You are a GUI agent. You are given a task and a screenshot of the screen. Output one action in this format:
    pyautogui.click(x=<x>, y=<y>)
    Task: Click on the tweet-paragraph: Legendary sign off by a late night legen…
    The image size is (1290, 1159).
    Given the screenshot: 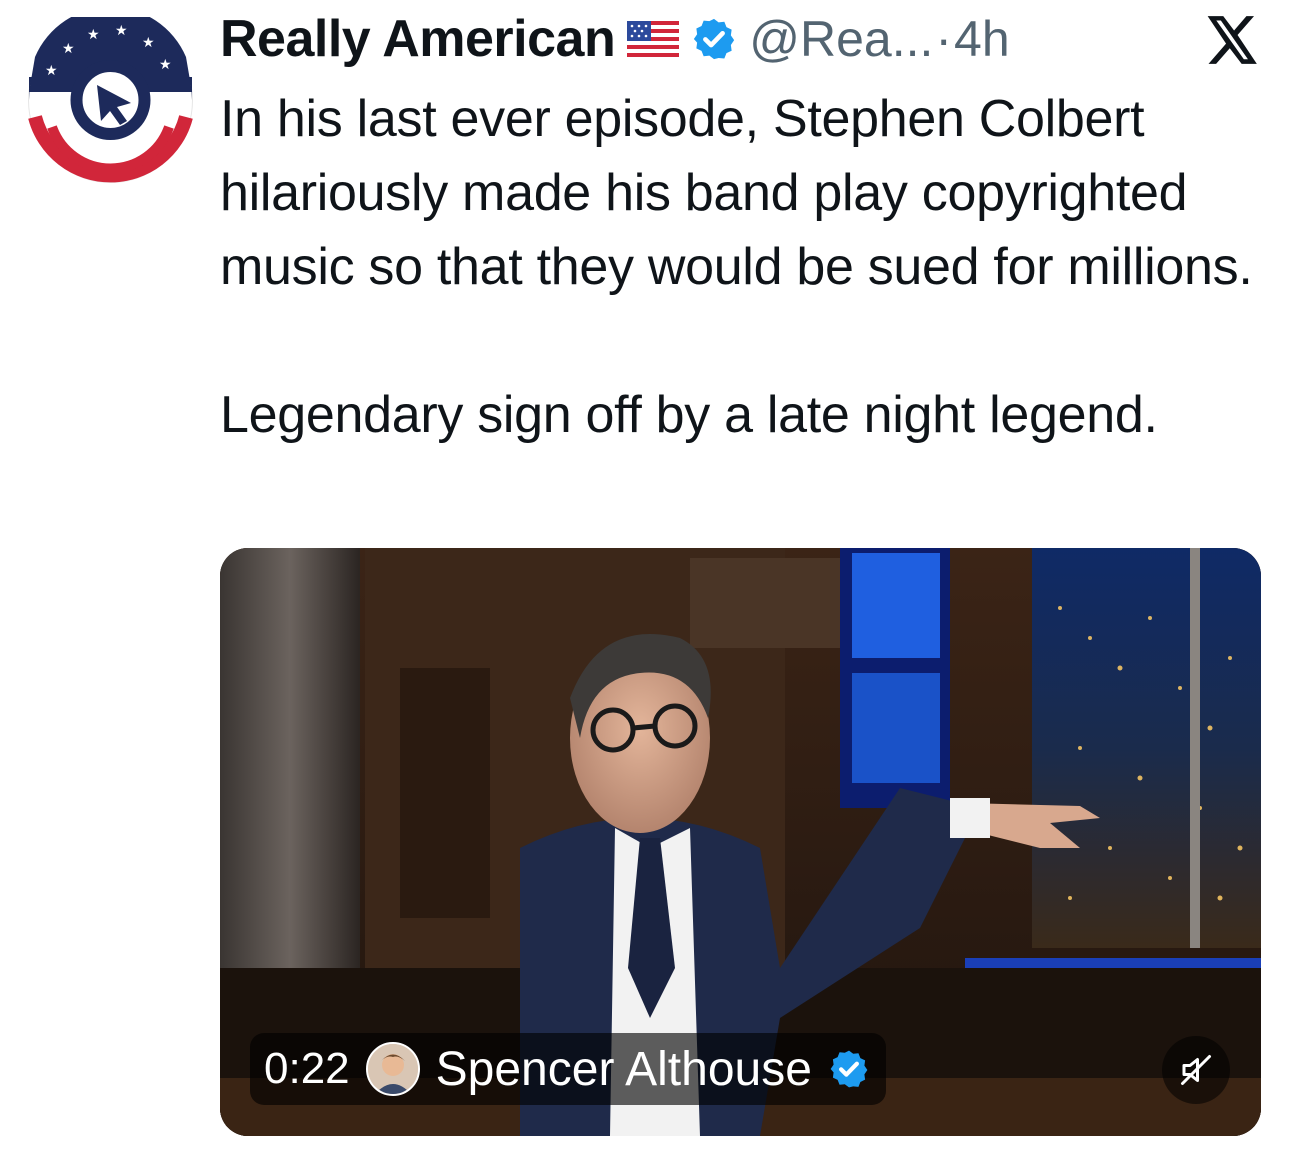 What is the action you would take?
    pyautogui.click(x=689, y=415)
    